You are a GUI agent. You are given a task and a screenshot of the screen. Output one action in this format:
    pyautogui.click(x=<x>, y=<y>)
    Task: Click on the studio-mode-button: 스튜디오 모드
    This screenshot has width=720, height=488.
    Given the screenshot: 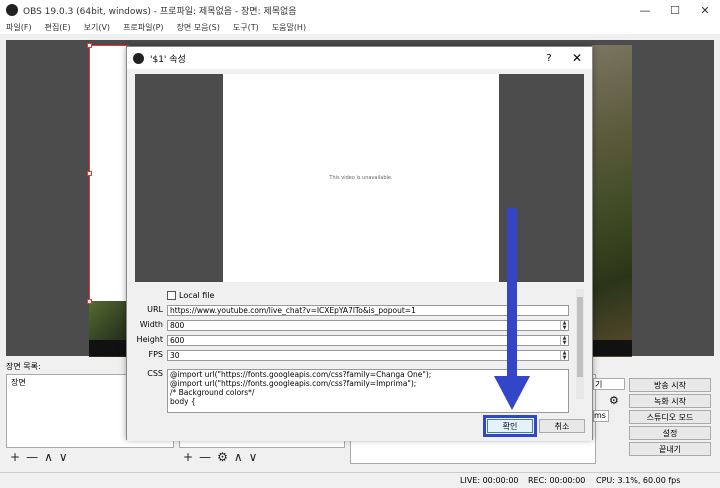 What is the action you would take?
    pyautogui.click(x=670, y=417)
    